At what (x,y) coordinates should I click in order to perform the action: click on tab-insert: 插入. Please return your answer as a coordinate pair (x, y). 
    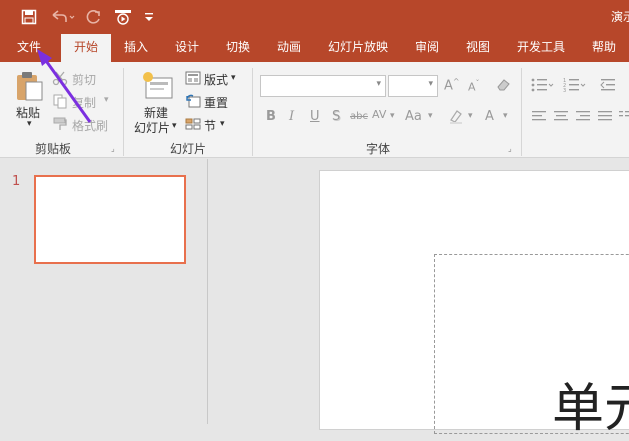
    Looking at the image, I should click on (136, 48).